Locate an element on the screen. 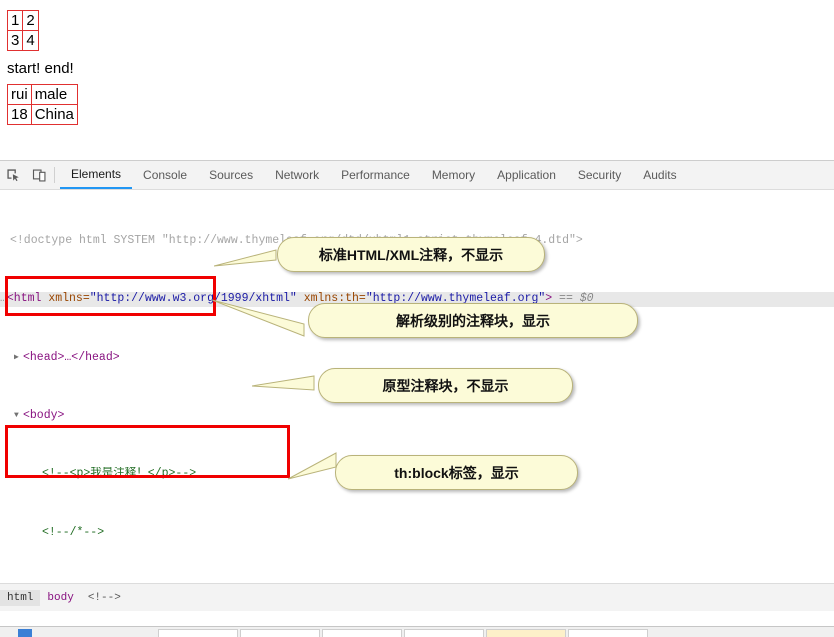  dom-line-body-open: <body> is located at coordinates (417, 416).